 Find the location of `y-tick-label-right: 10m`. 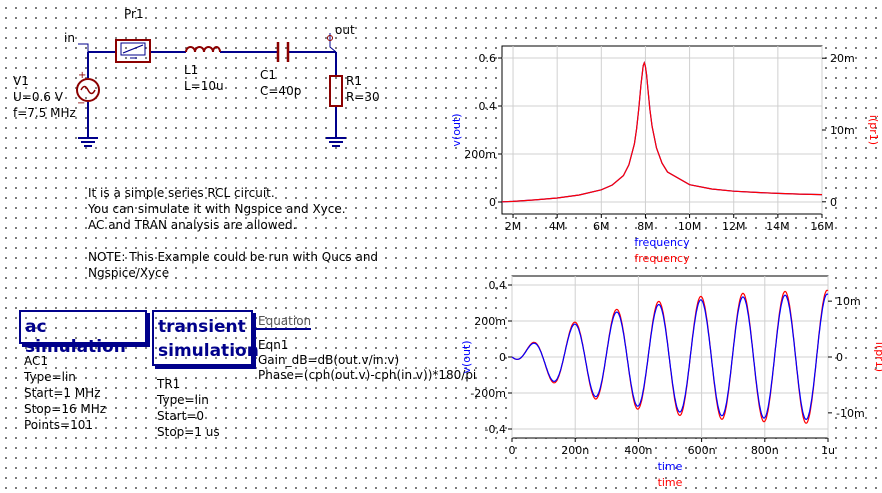

y-tick-label-right: 10m is located at coordinates (842, 130).